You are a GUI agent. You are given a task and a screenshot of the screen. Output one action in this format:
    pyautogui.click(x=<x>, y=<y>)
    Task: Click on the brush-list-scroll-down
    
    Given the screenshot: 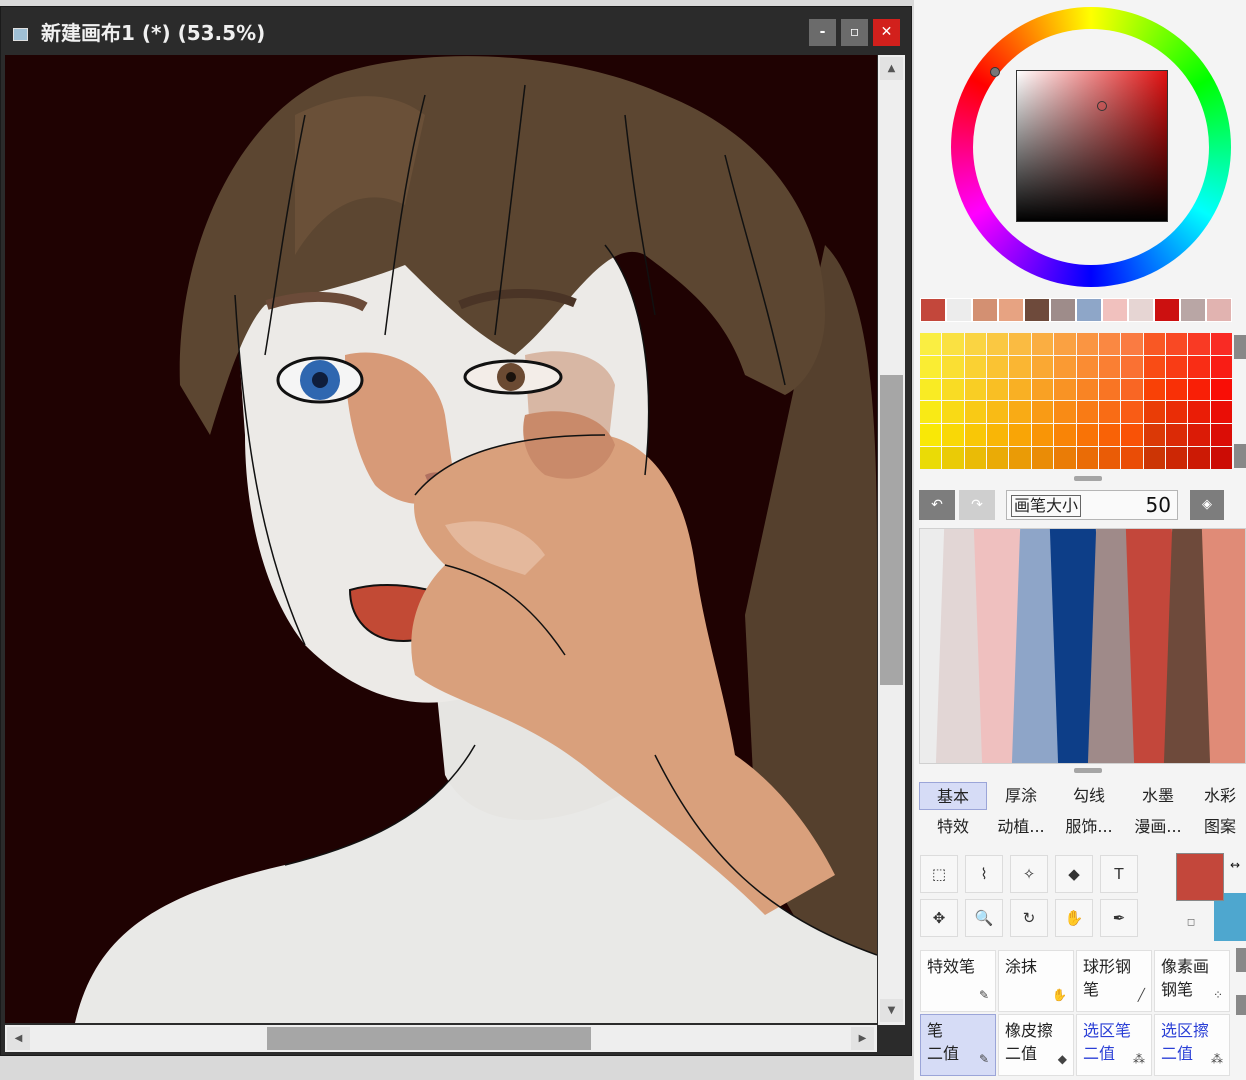 What is the action you would take?
    pyautogui.click(x=1241, y=1005)
    